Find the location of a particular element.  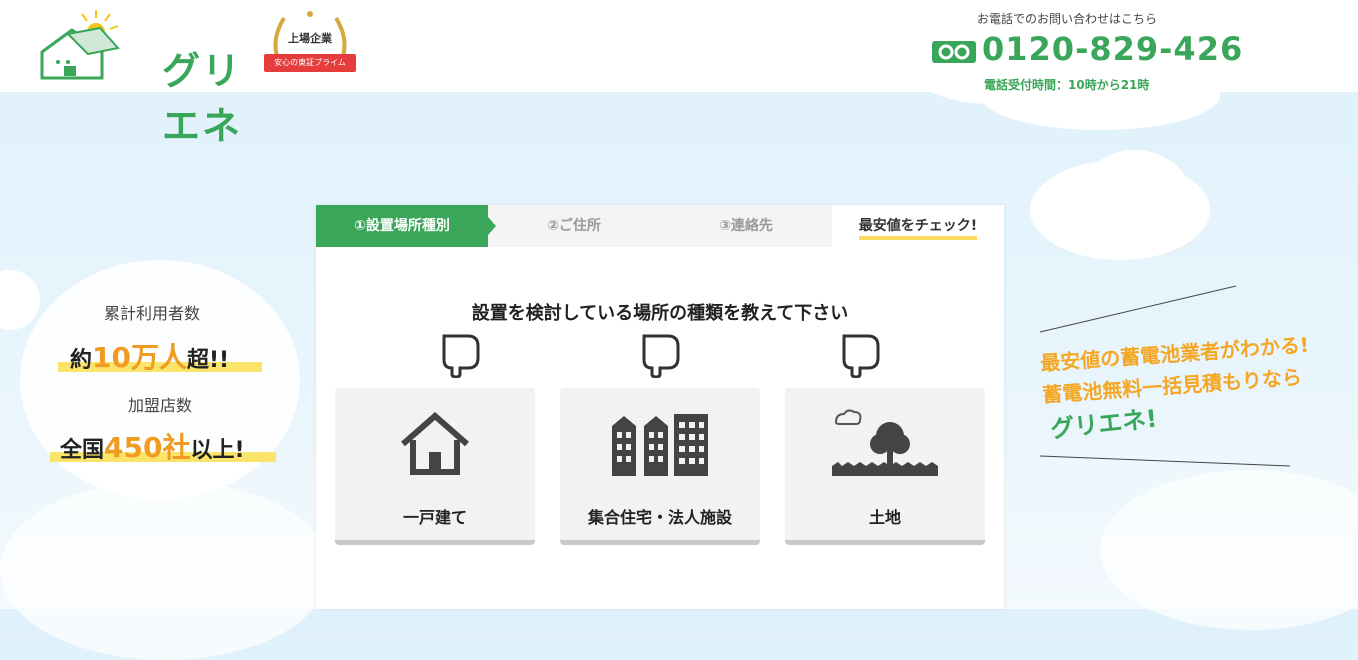

users-label: 累計利用者数 is located at coordinates (152, 313).